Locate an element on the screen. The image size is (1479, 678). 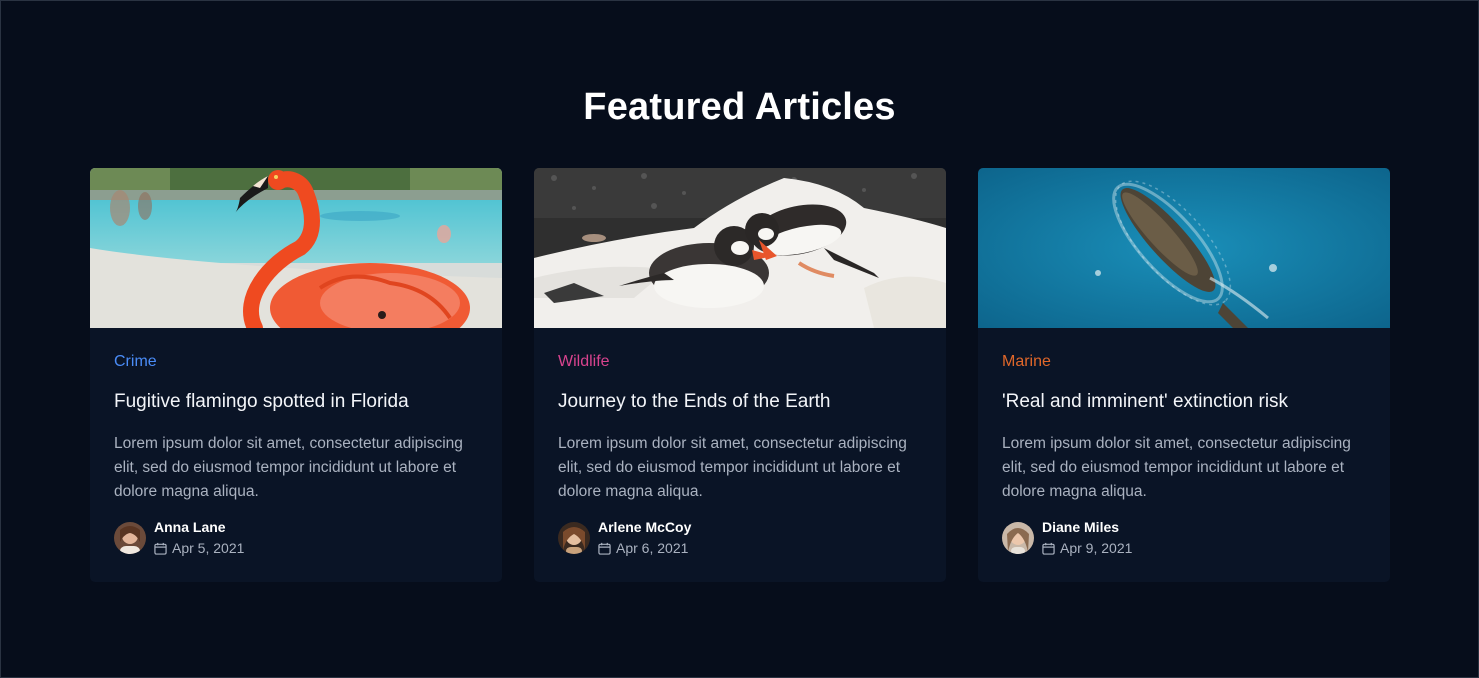
author-info: Arlene McCoy Apr 6, 2021 is located at coordinates (740, 537).